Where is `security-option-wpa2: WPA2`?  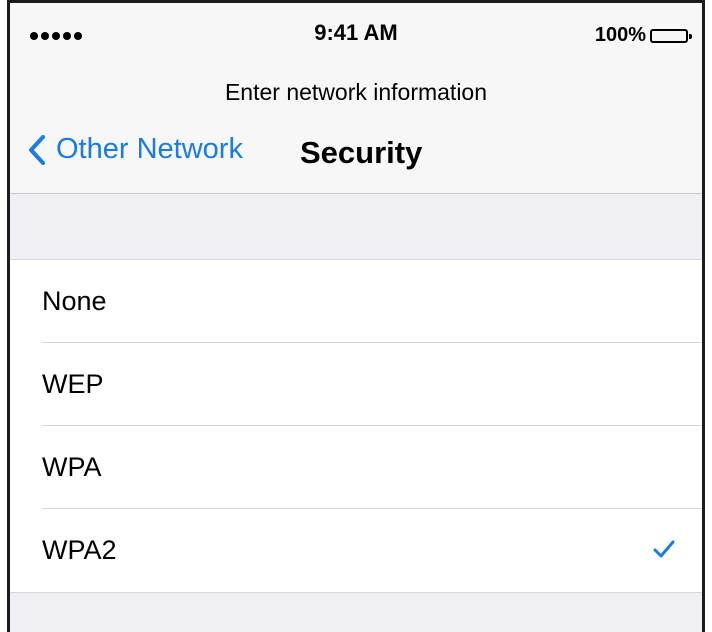
security-option-wpa2: WPA2 is located at coordinates (356, 550).